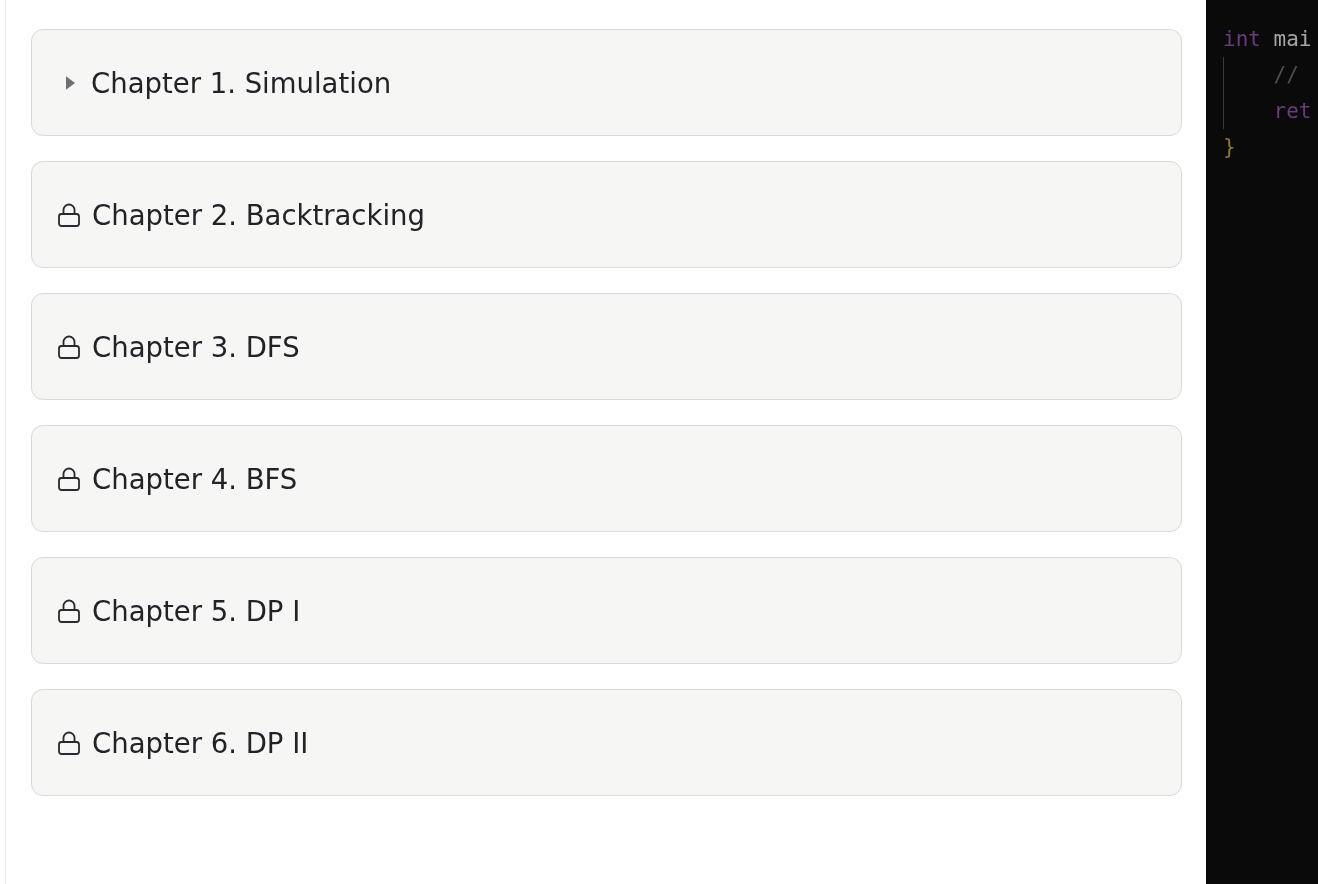 The image size is (1318, 884). I want to click on chapter-header: Chapter 5. DP I, so click(606, 610).